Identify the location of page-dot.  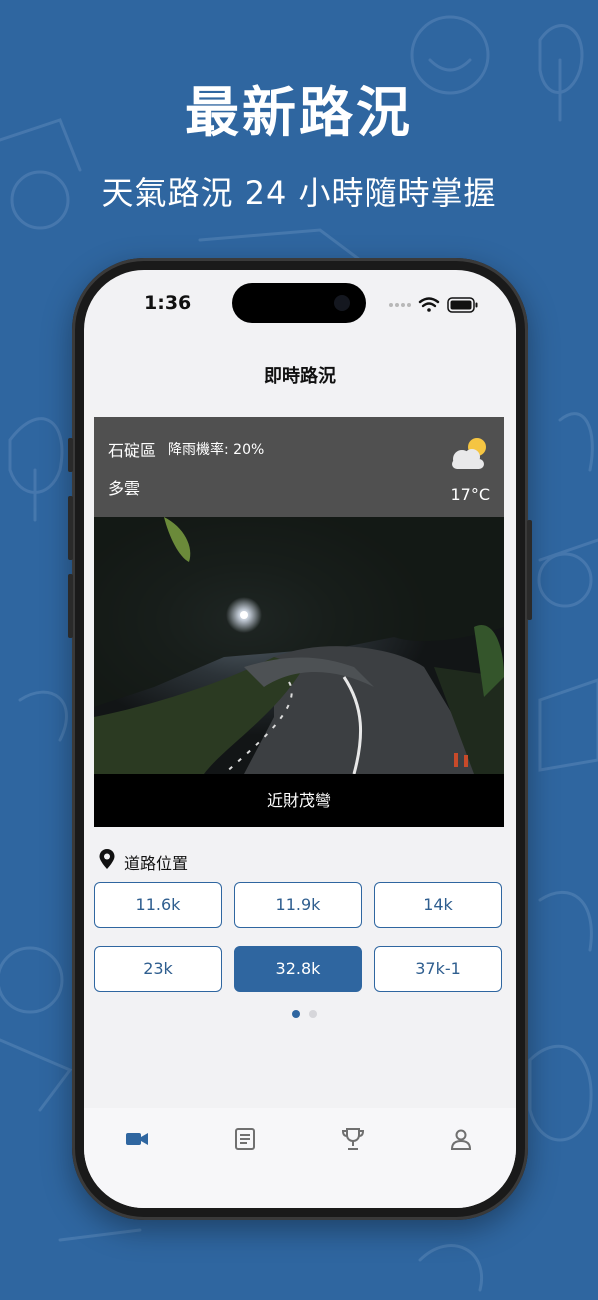
(313, 1014).